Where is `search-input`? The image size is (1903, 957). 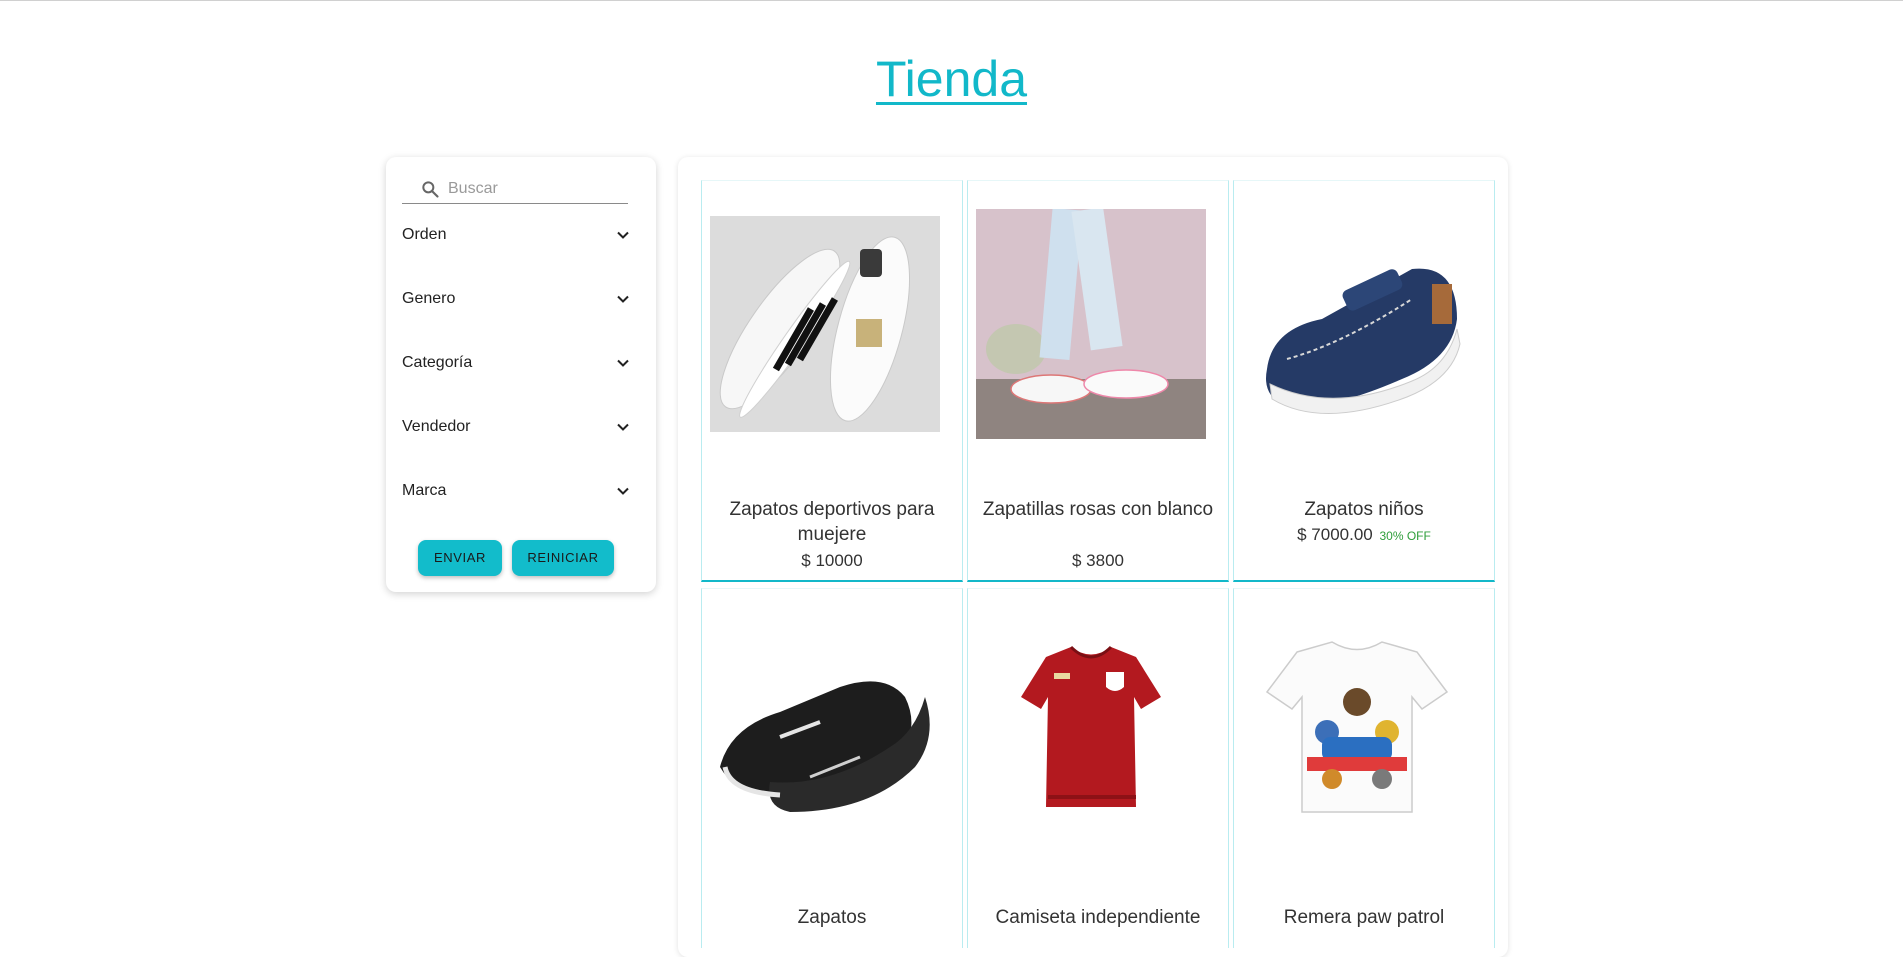 search-input is located at coordinates (533, 189).